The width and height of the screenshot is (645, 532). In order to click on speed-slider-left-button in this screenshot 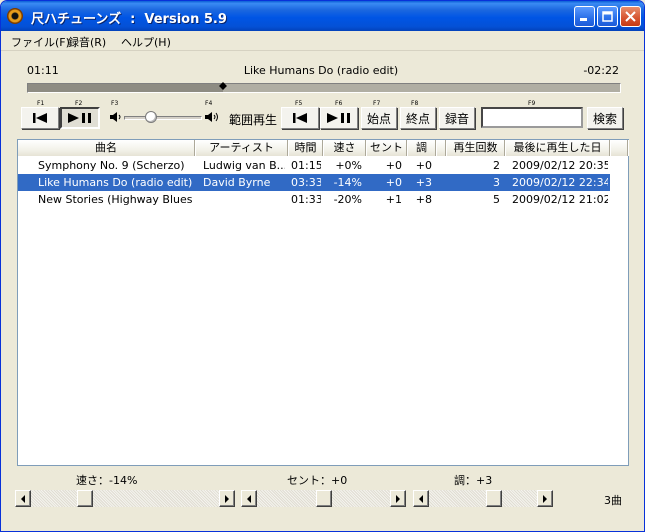, I will do `click(23, 498)`.